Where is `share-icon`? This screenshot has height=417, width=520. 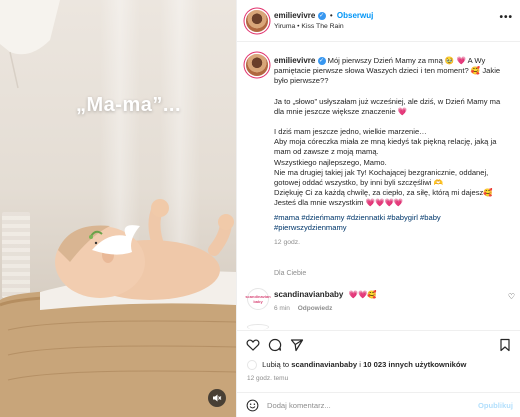
share-icon is located at coordinates (297, 345).